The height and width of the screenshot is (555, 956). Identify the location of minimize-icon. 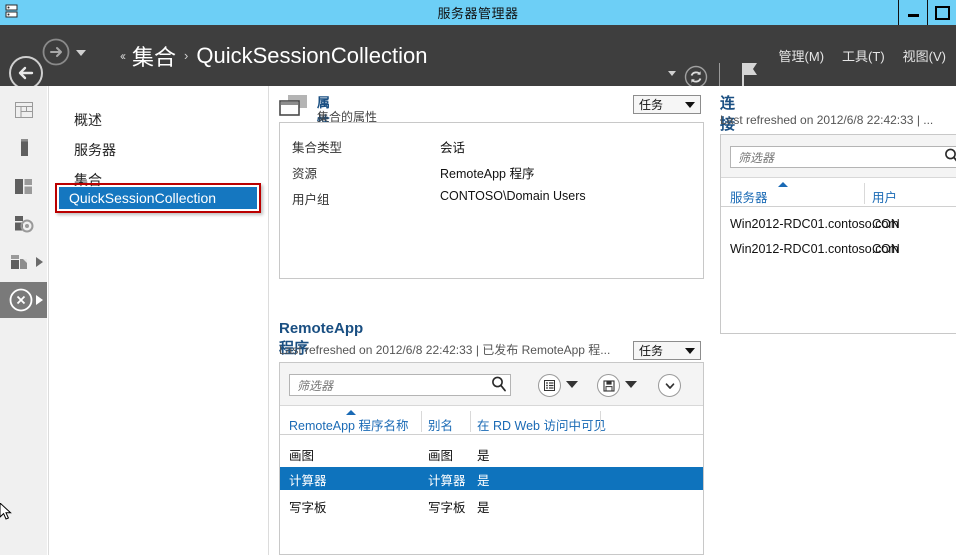
(913, 15).